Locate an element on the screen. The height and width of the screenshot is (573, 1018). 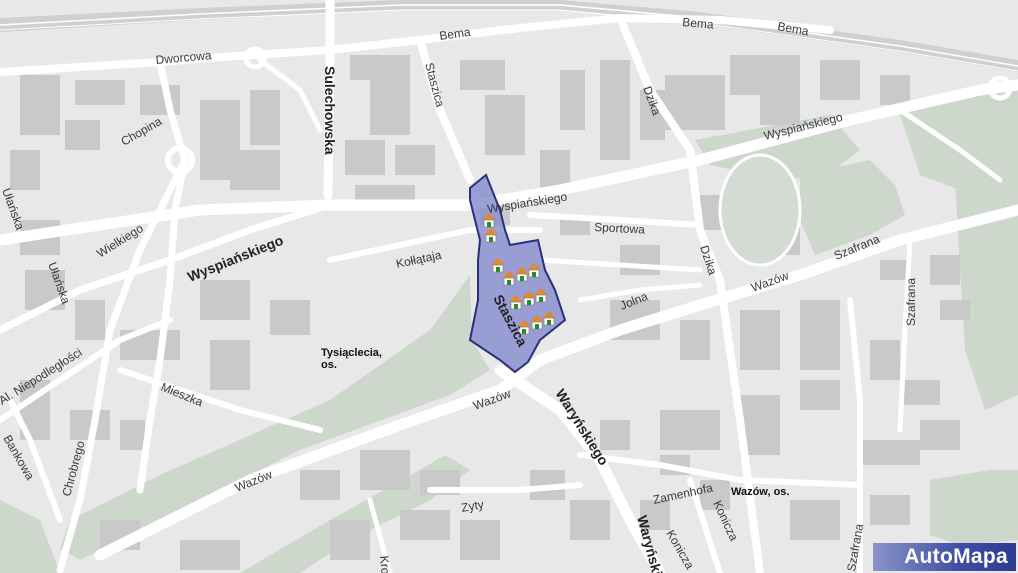
street-label-sulechowska: Sulechowska is located at coordinates (330, 110).